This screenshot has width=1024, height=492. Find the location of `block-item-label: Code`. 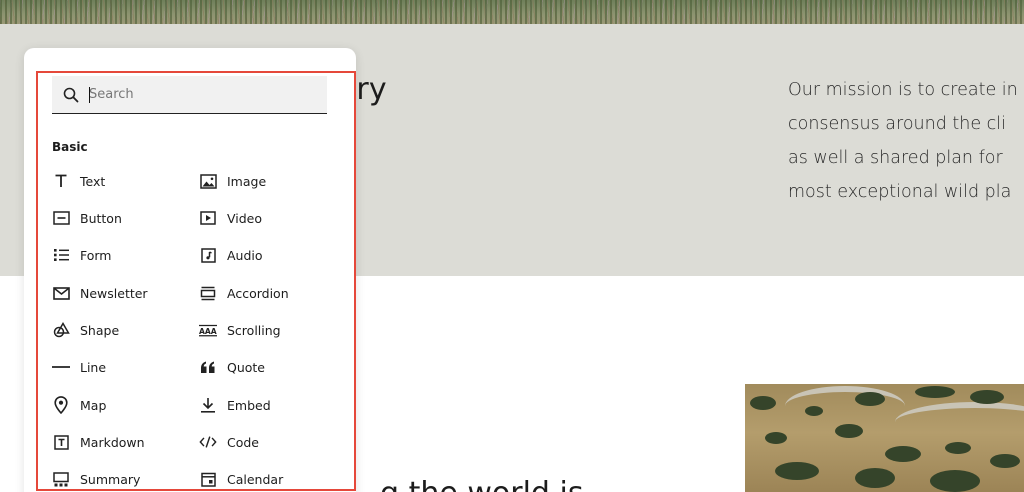

block-item-label: Code is located at coordinates (243, 442).